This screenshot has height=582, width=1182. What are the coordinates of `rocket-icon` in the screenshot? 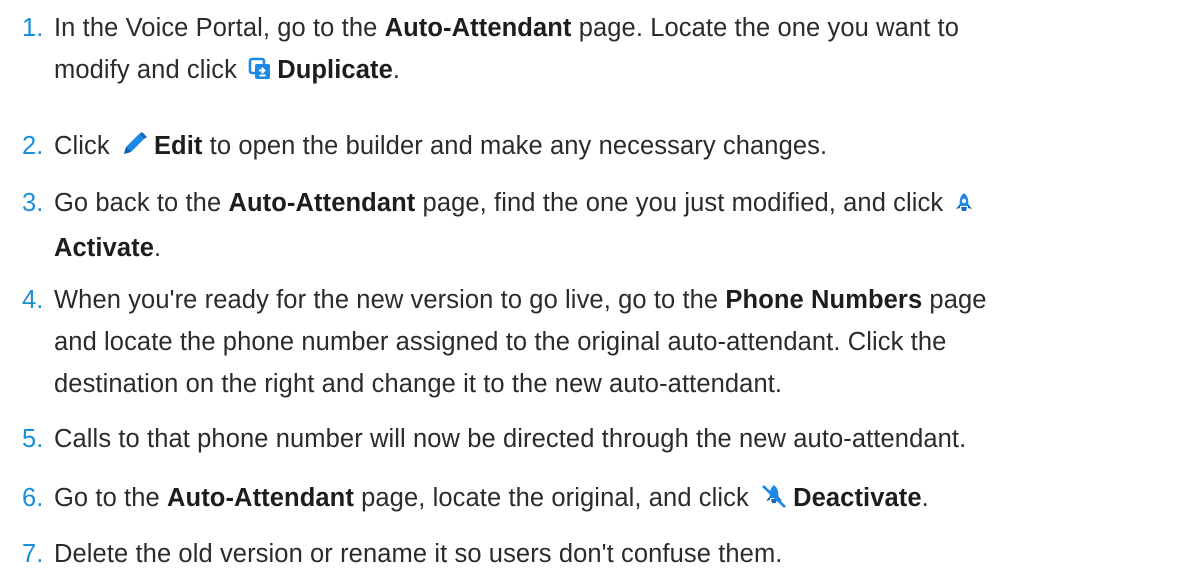 It's located at (964, 206).